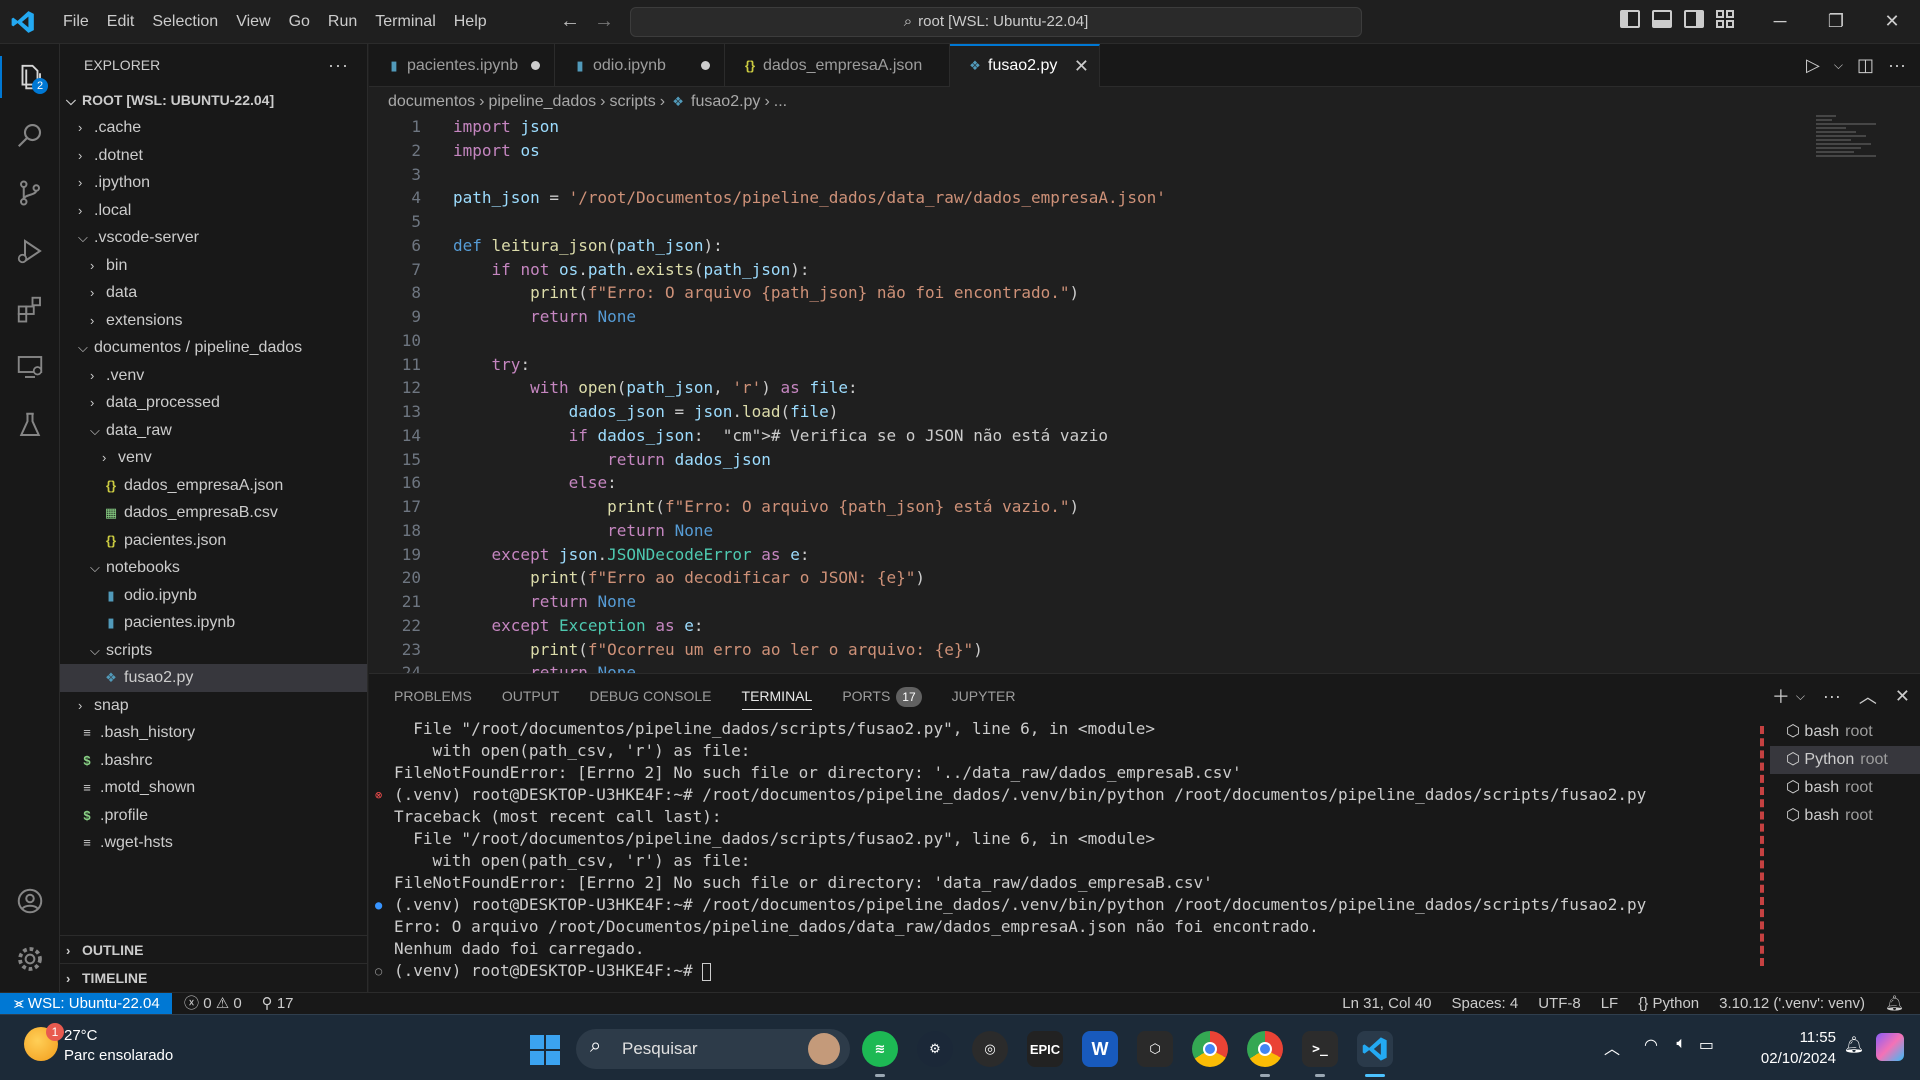 This screenshot has height=1080, width=1920. What do you see at coordinates (650, 696) in the screenshot?
I see `tab-debug-console: DEBUG CONSOLE` at bounding box center [650, 696].